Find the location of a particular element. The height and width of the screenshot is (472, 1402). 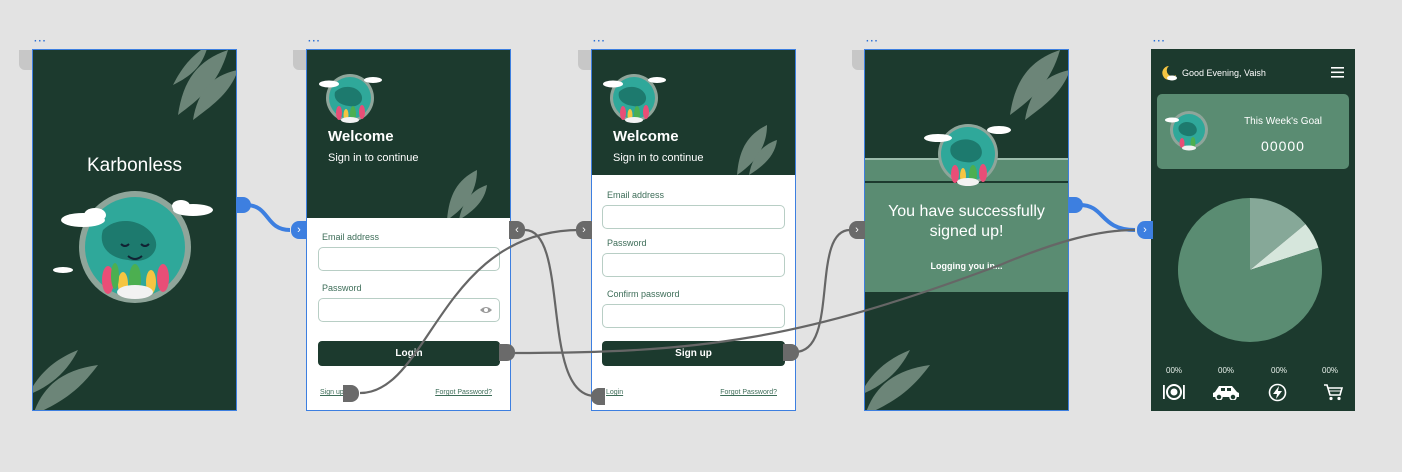

moon-icon is located at coordinates (1169, 73).